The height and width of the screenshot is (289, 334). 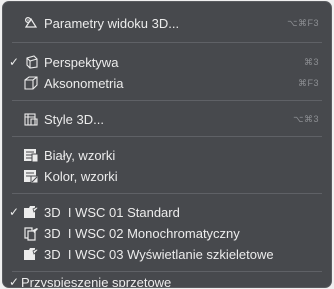 I want to click on shortcut-label: ⌥⌘F3, so click(x=303, y=22).